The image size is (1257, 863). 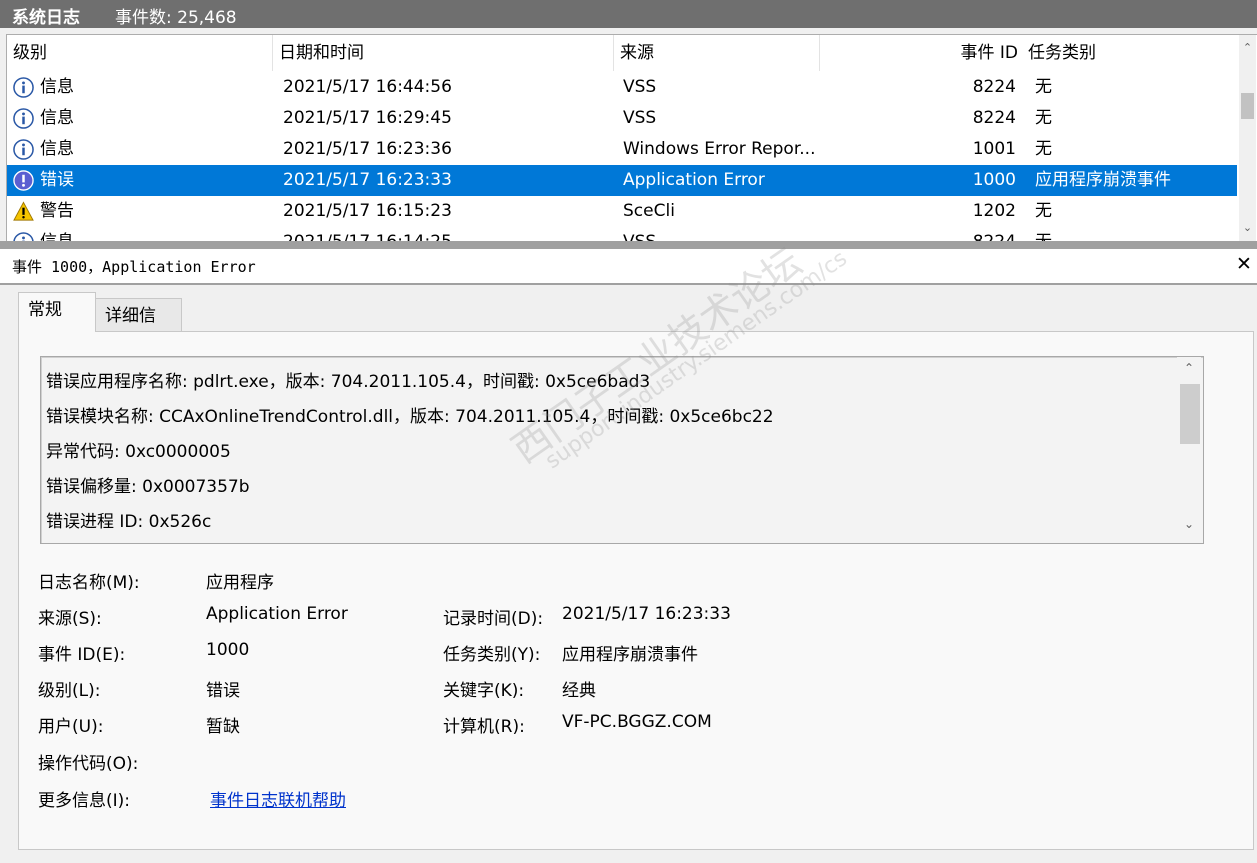 I want to click on prop-logged-value: 2021/5/17 16:23:33, so click(x=646, y=614).